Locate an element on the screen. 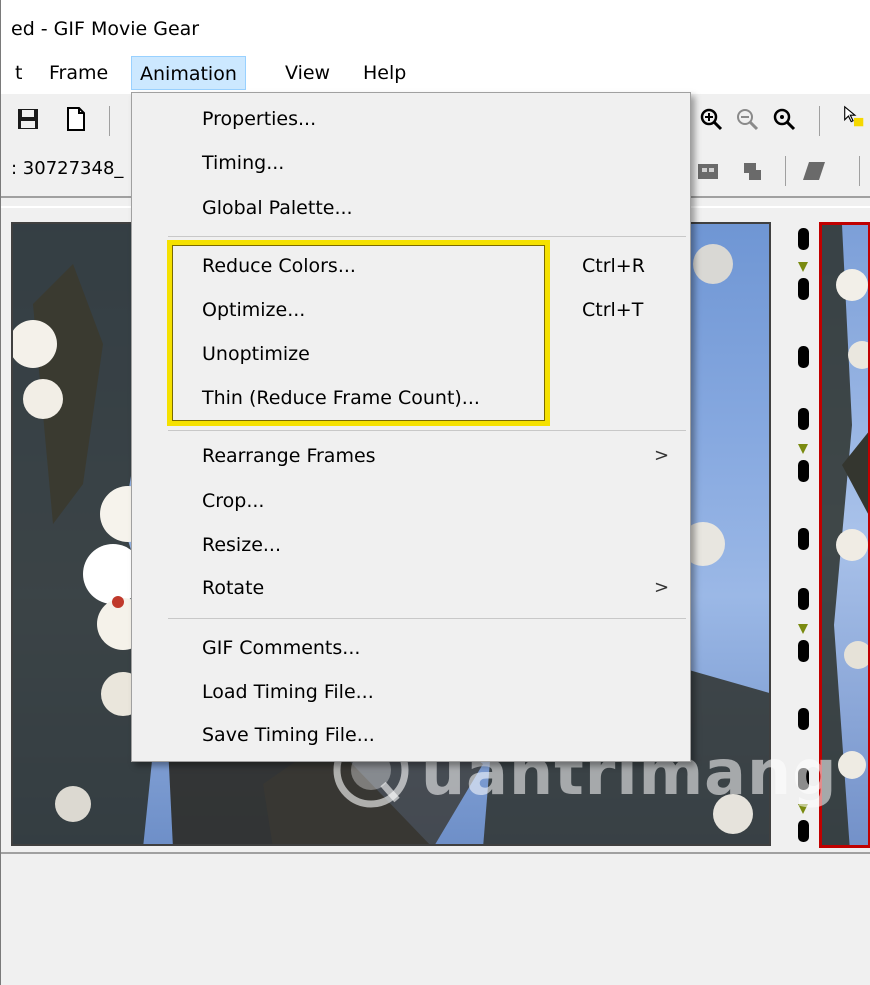  file-name-field: : 30727348_ is located at coordinates (67, 168).